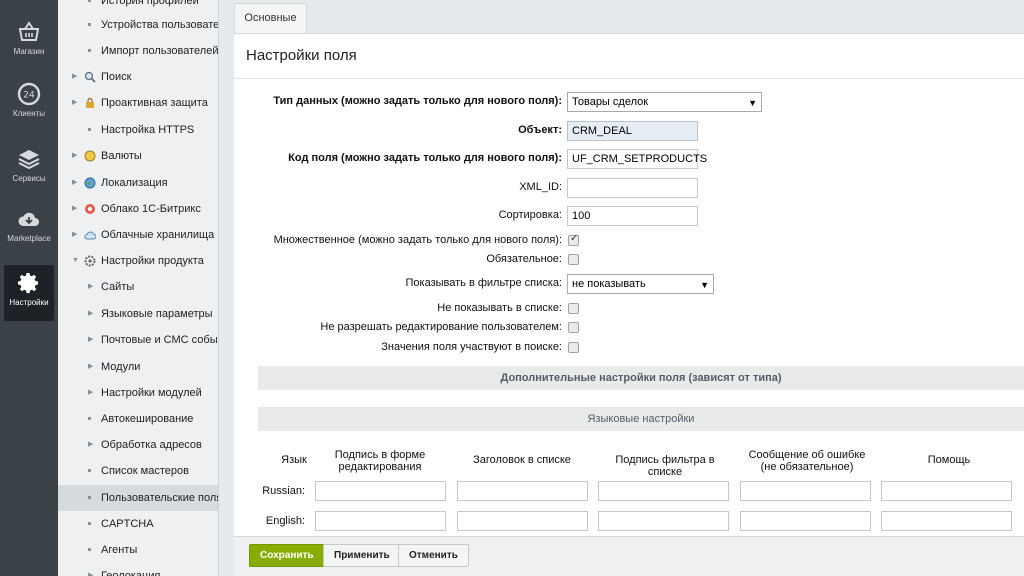 This screenshot has width=1024, height=576. Describe the element at coordinates (29, 302) in the screenshot. I see `nav-settings-label: Настройки` at that location.